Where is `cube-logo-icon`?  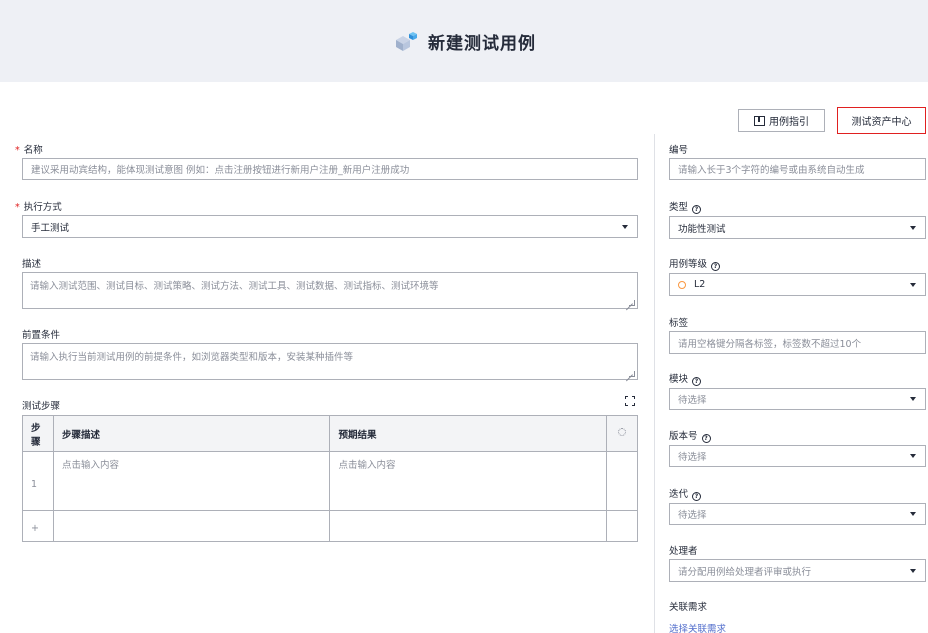
cube-logo-icon is located at coordinates (406, 41).